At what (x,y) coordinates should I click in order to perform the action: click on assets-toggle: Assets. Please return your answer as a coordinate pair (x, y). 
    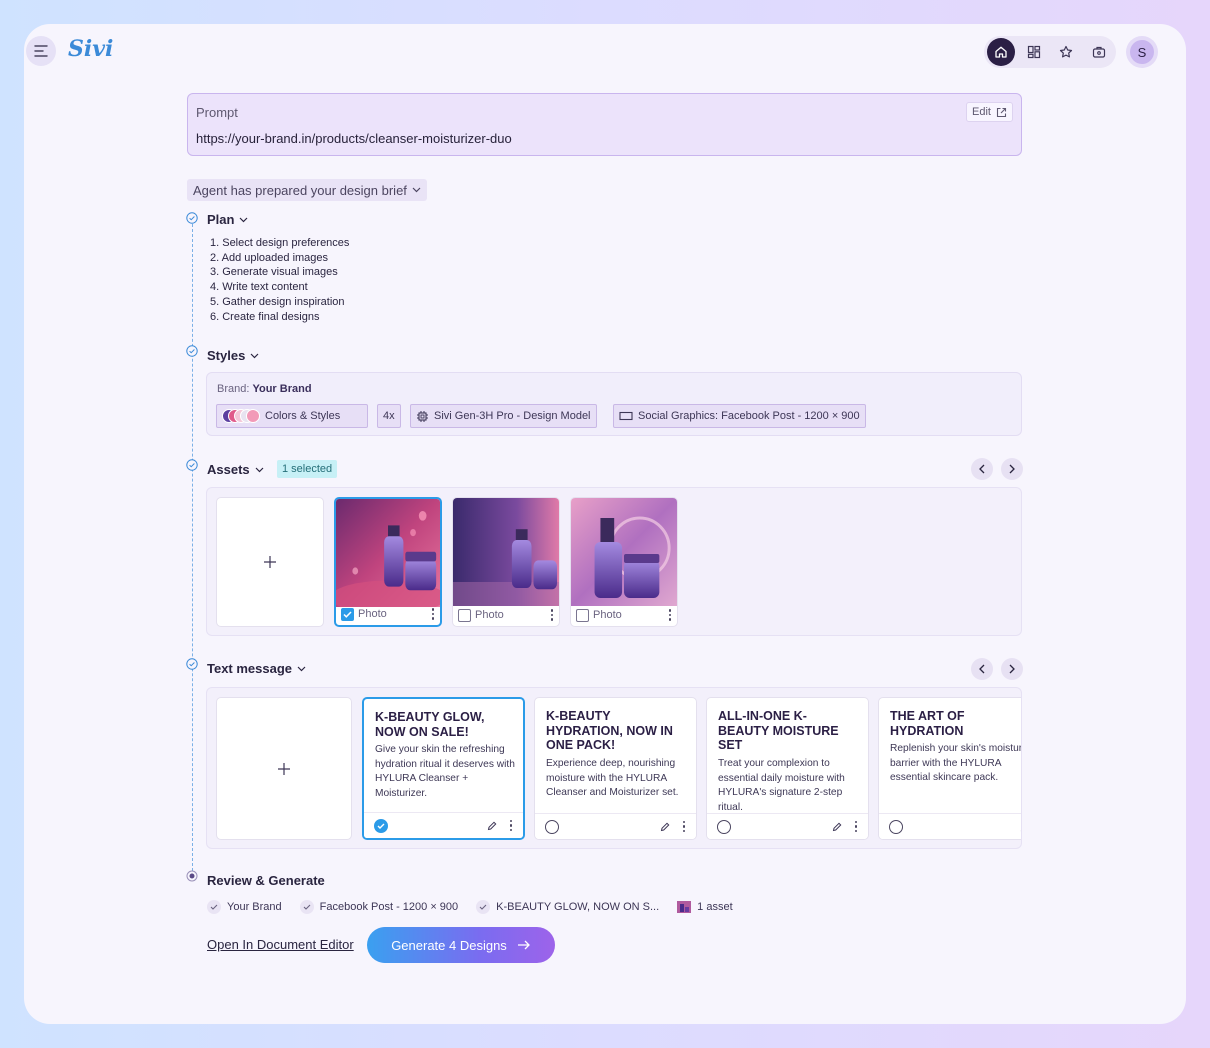
    Looking at the image, I should click on (235, 469).